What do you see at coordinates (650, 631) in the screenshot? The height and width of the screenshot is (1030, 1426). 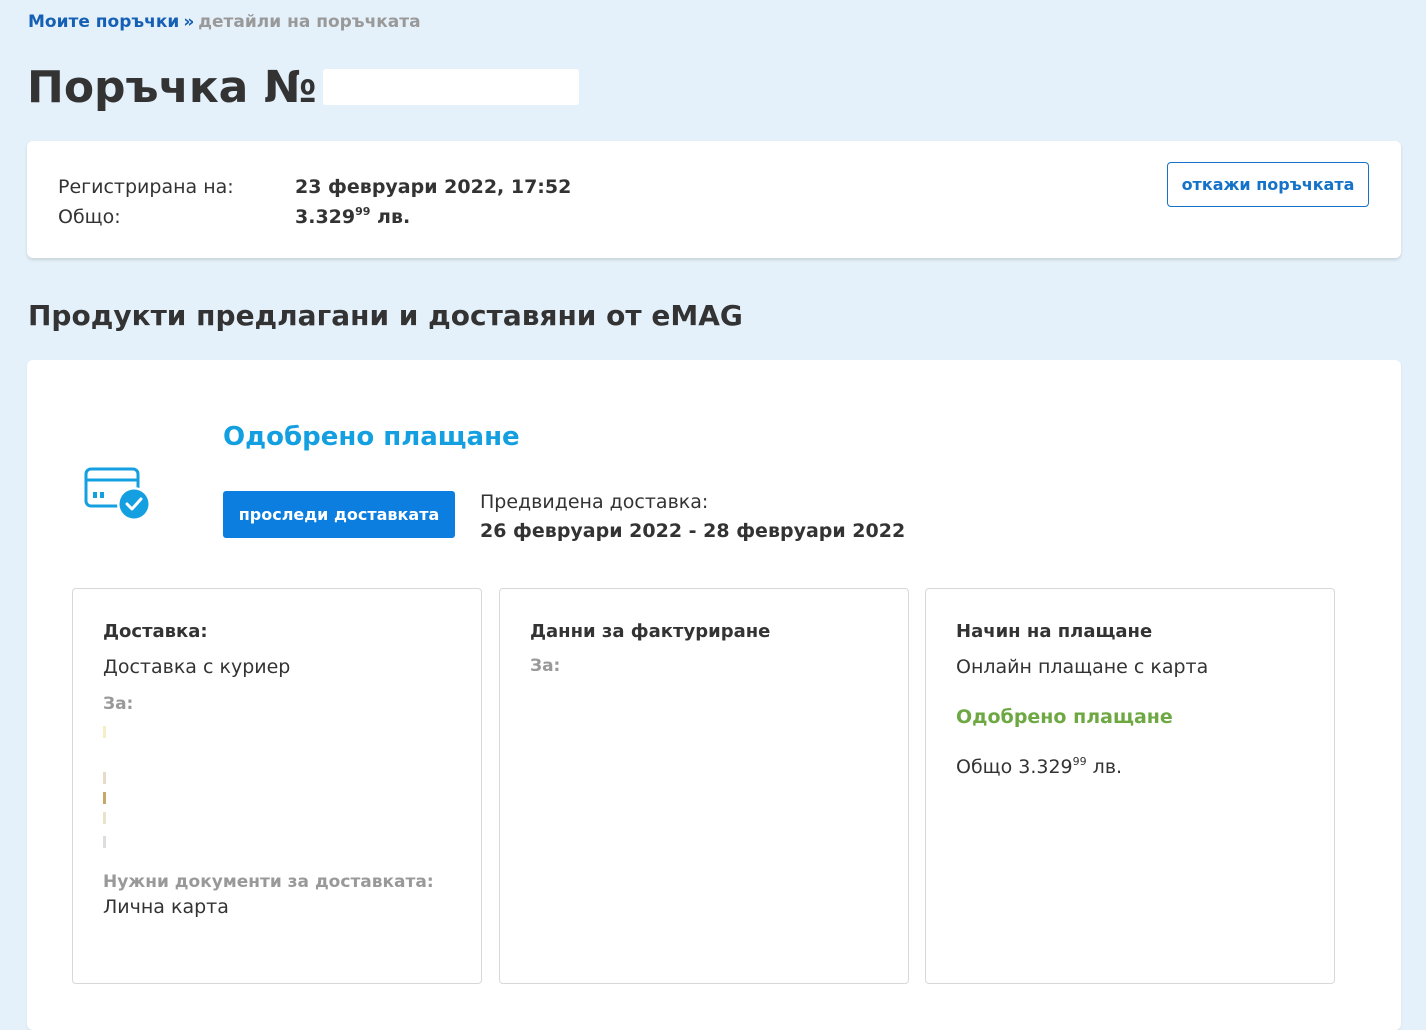 I see `billing-title: Данни за фактуриране` at bounding box center [650, 631].